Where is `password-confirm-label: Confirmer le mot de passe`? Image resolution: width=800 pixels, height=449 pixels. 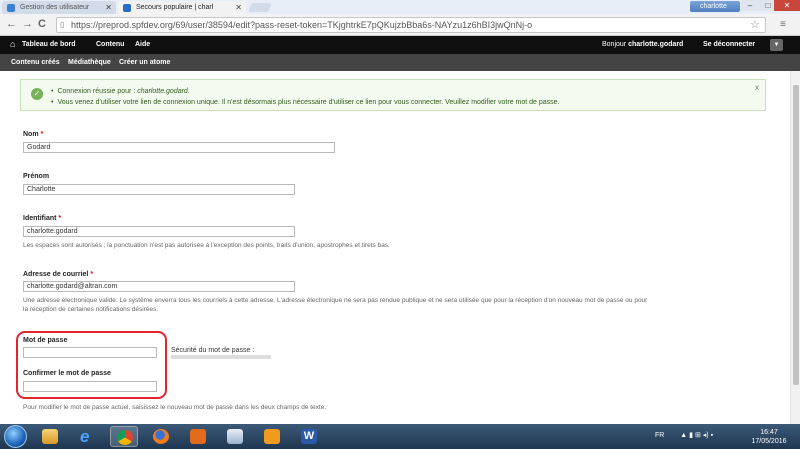 password-confirm-label: Confirmer le mot de passe is located at coordinates (67, 373).